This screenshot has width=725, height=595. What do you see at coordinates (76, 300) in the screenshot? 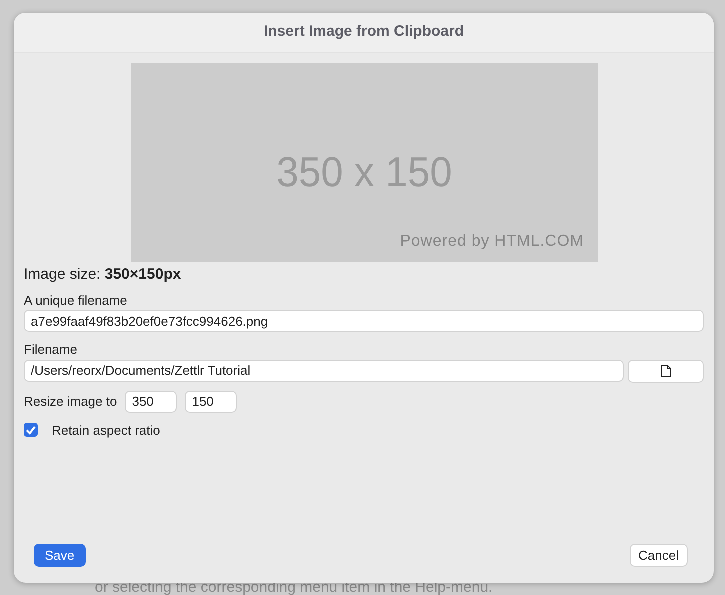
I see `field-label: A unique filename` at bounding box center [76, 300].